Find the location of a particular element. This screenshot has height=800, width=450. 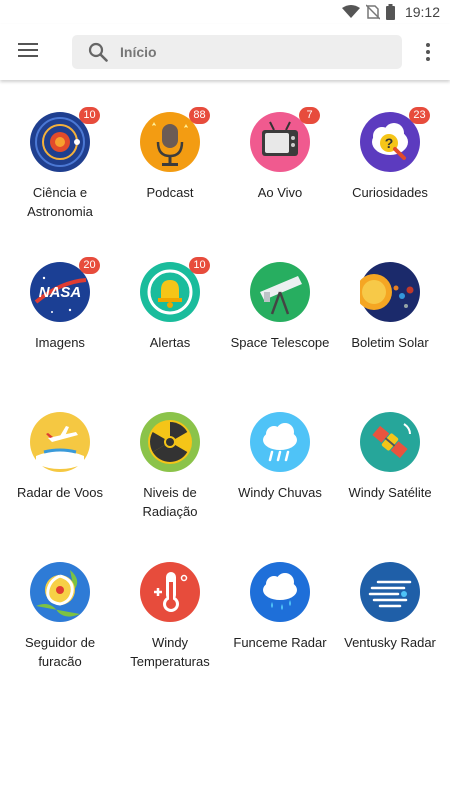

tile-boletim-solar: Boletim Solar is located at coordinates (390, 295).